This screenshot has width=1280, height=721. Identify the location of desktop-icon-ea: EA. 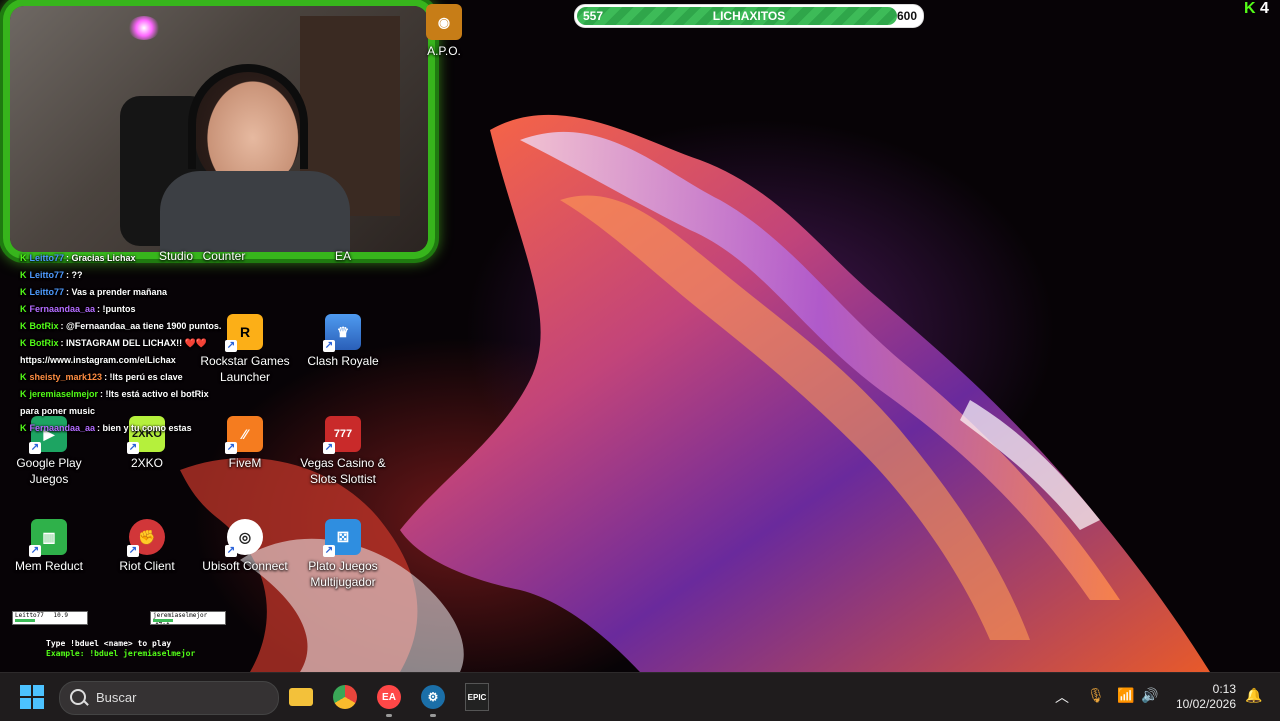
(343, 256).